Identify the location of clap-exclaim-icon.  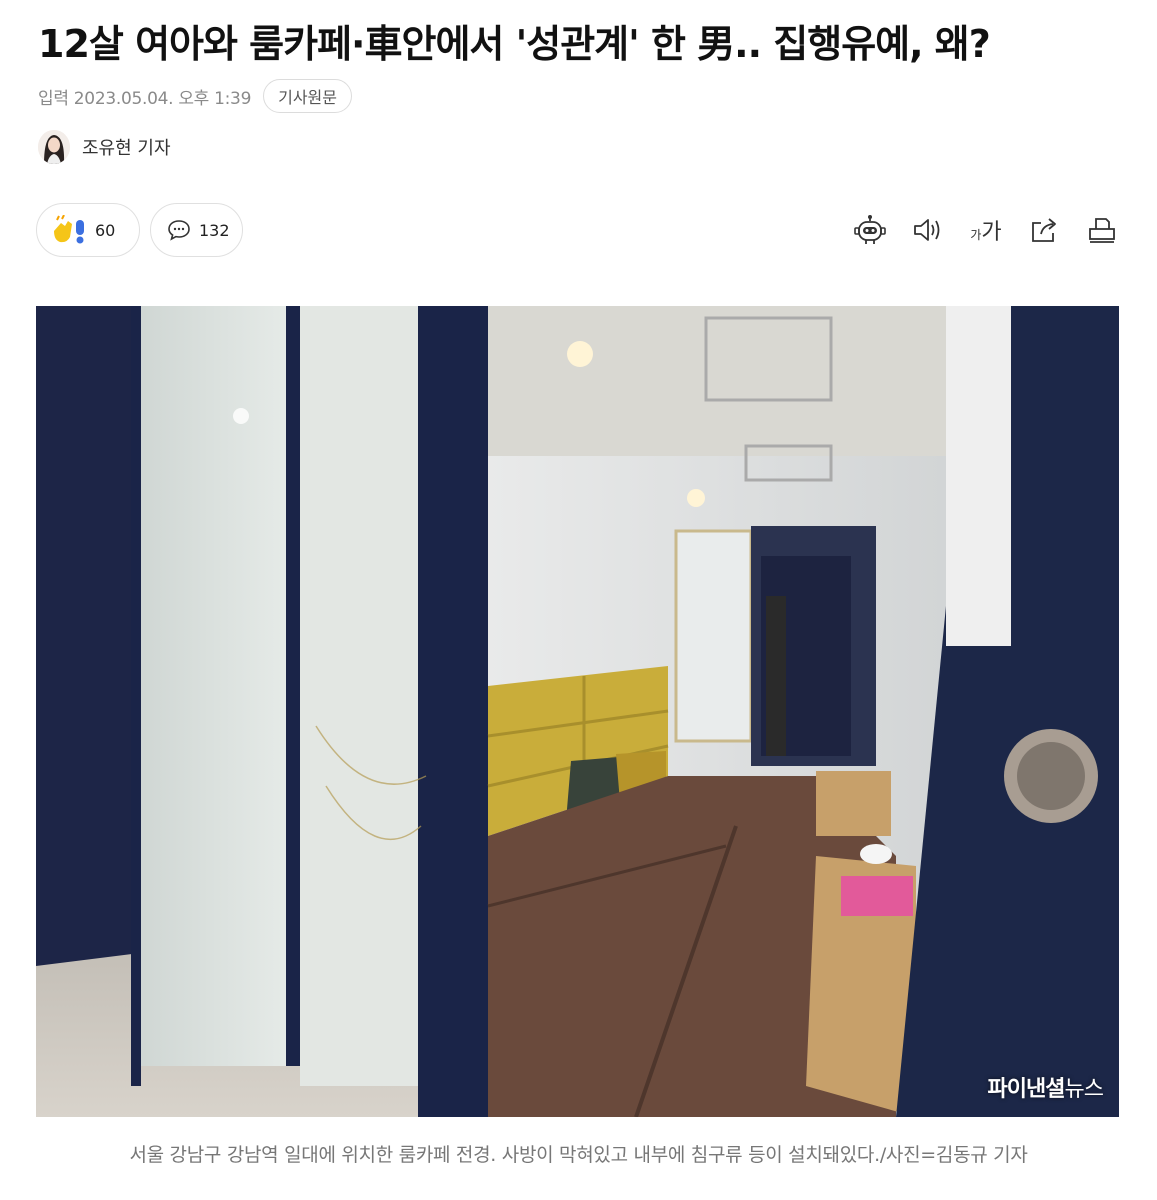
(70, 230).